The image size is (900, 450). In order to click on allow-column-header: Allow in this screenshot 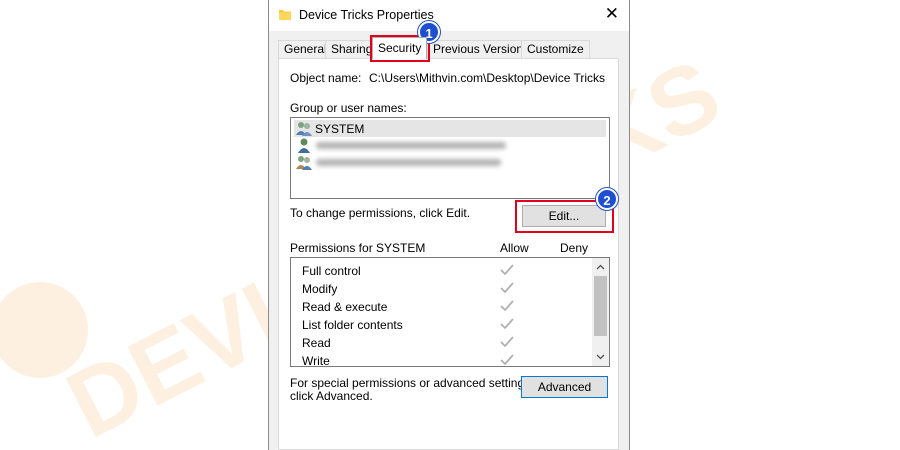, I will do `click(514, 248)`.